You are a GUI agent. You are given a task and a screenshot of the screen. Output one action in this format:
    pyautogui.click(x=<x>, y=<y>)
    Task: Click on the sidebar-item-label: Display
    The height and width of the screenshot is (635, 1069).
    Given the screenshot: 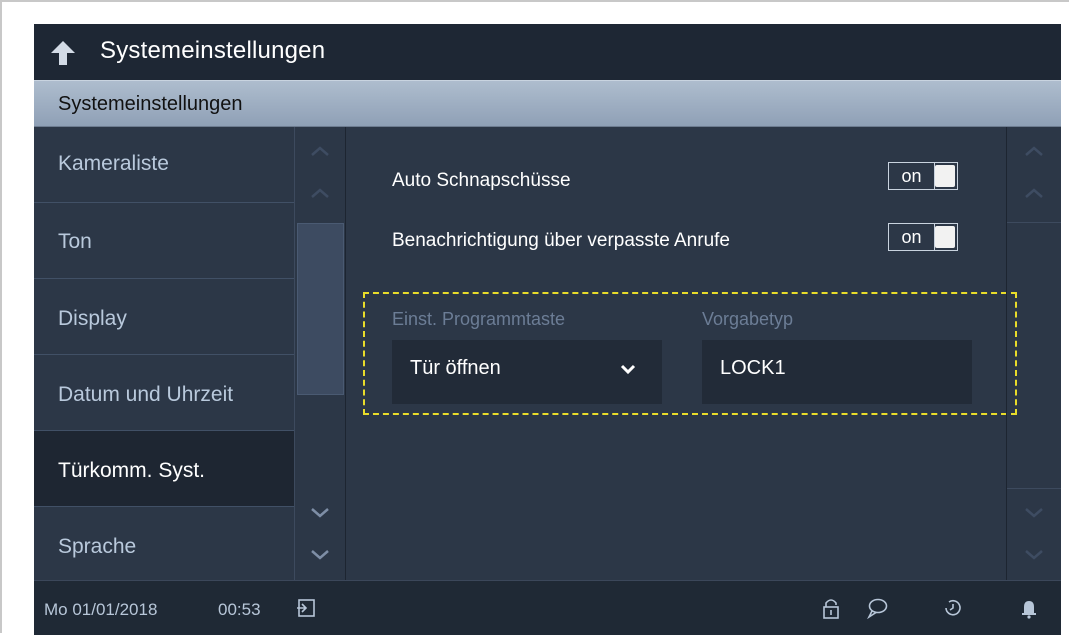 What is the action you would take?
    pyautogui.click(x=92, y=318)
    